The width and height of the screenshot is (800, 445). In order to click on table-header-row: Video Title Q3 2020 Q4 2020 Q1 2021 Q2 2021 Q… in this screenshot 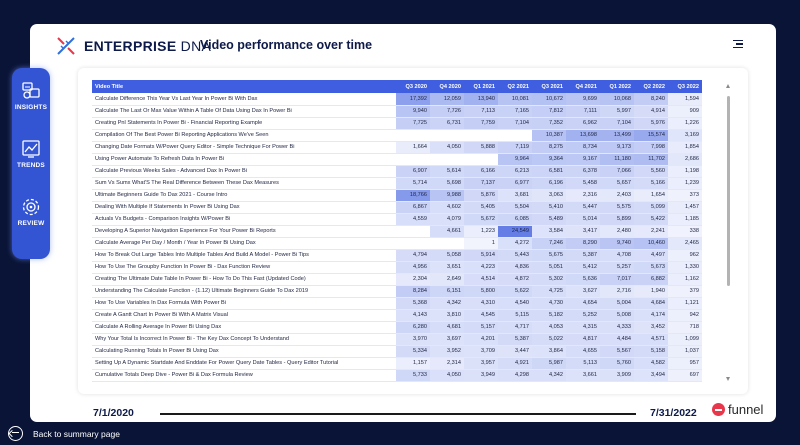, I will do `click(397, 86)`.